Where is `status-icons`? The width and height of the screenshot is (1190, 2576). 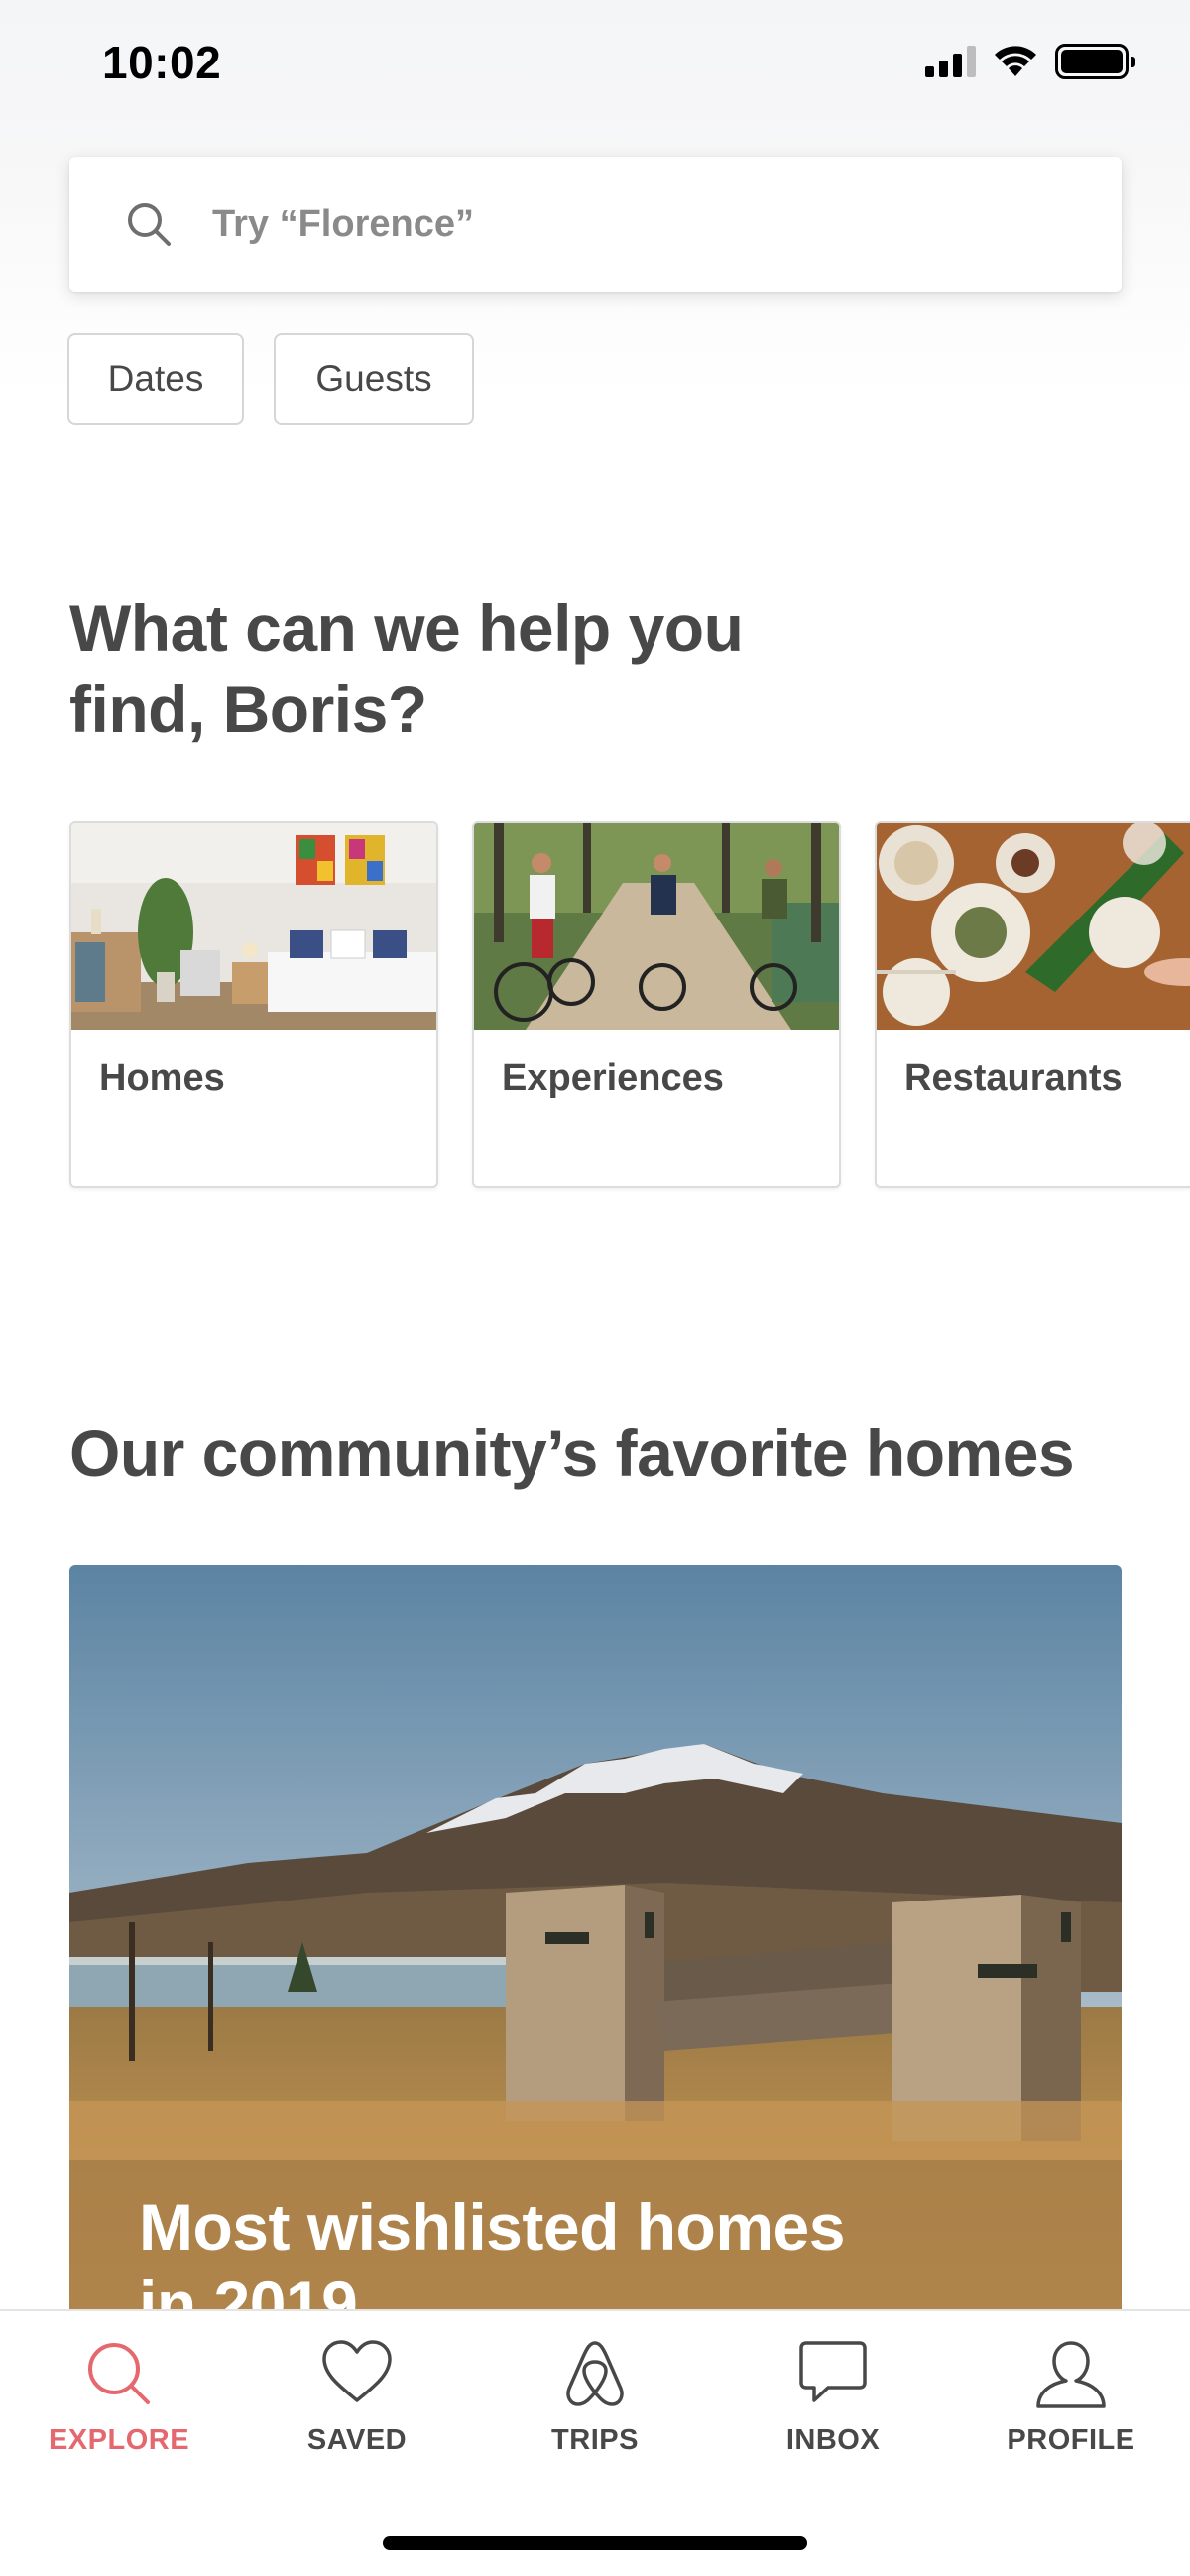
status-icons is located at coordinates (1030, 61).